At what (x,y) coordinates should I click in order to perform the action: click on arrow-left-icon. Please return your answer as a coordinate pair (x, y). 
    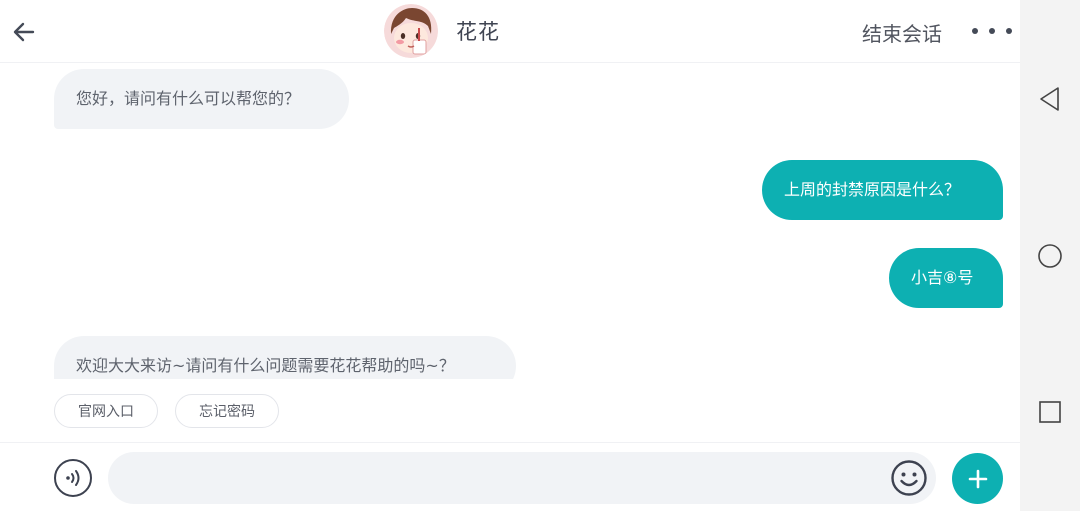
    Looking at the image, I should click on (24, 32).